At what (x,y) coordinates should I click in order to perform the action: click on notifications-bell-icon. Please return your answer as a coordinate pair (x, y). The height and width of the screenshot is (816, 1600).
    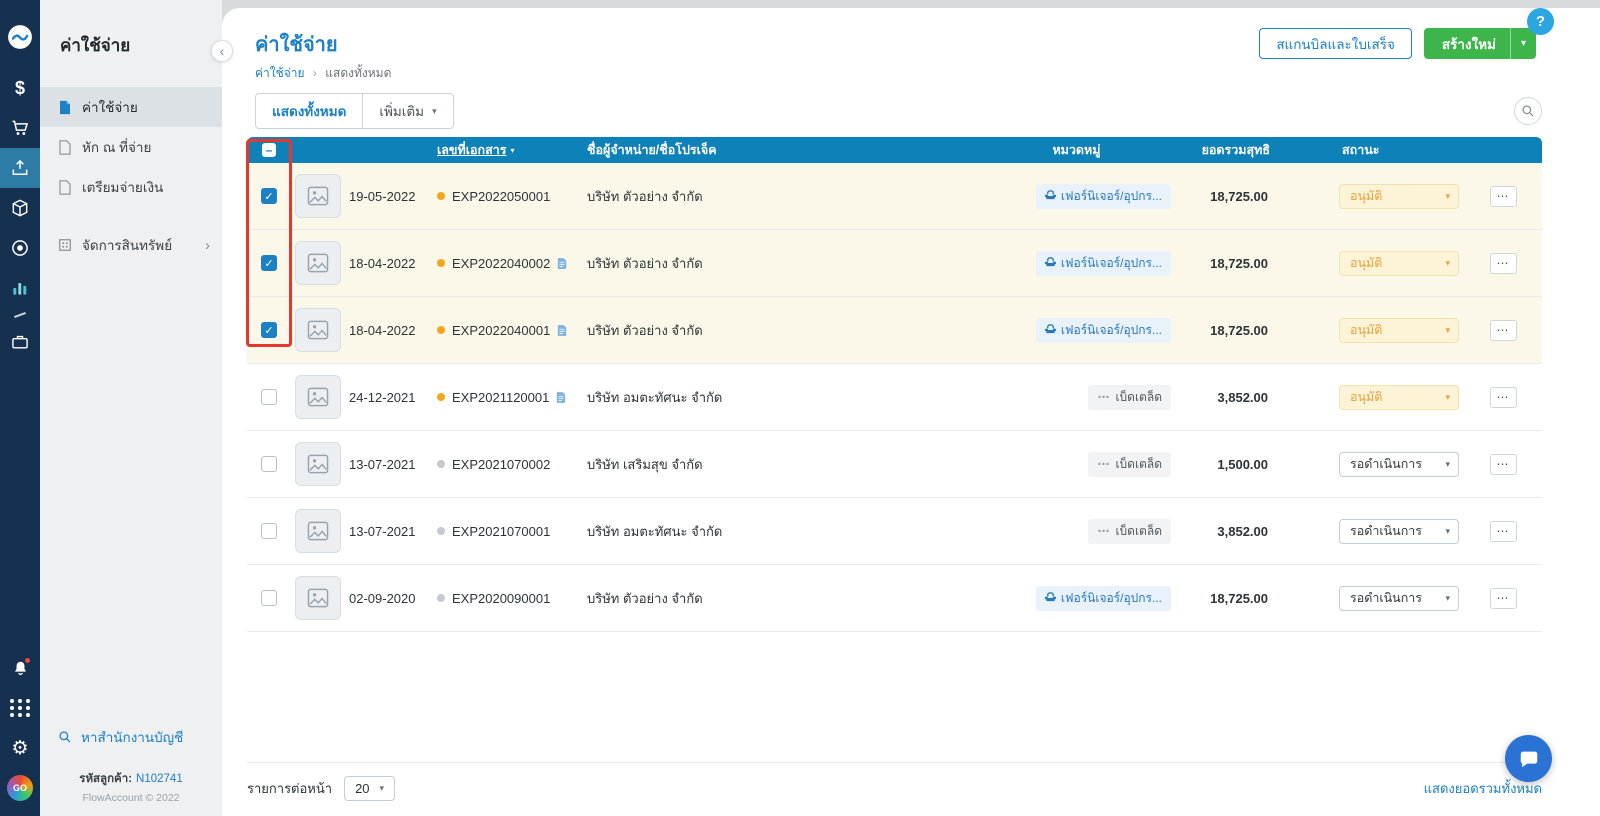
    Looking at the image, I should click on (20, 668).